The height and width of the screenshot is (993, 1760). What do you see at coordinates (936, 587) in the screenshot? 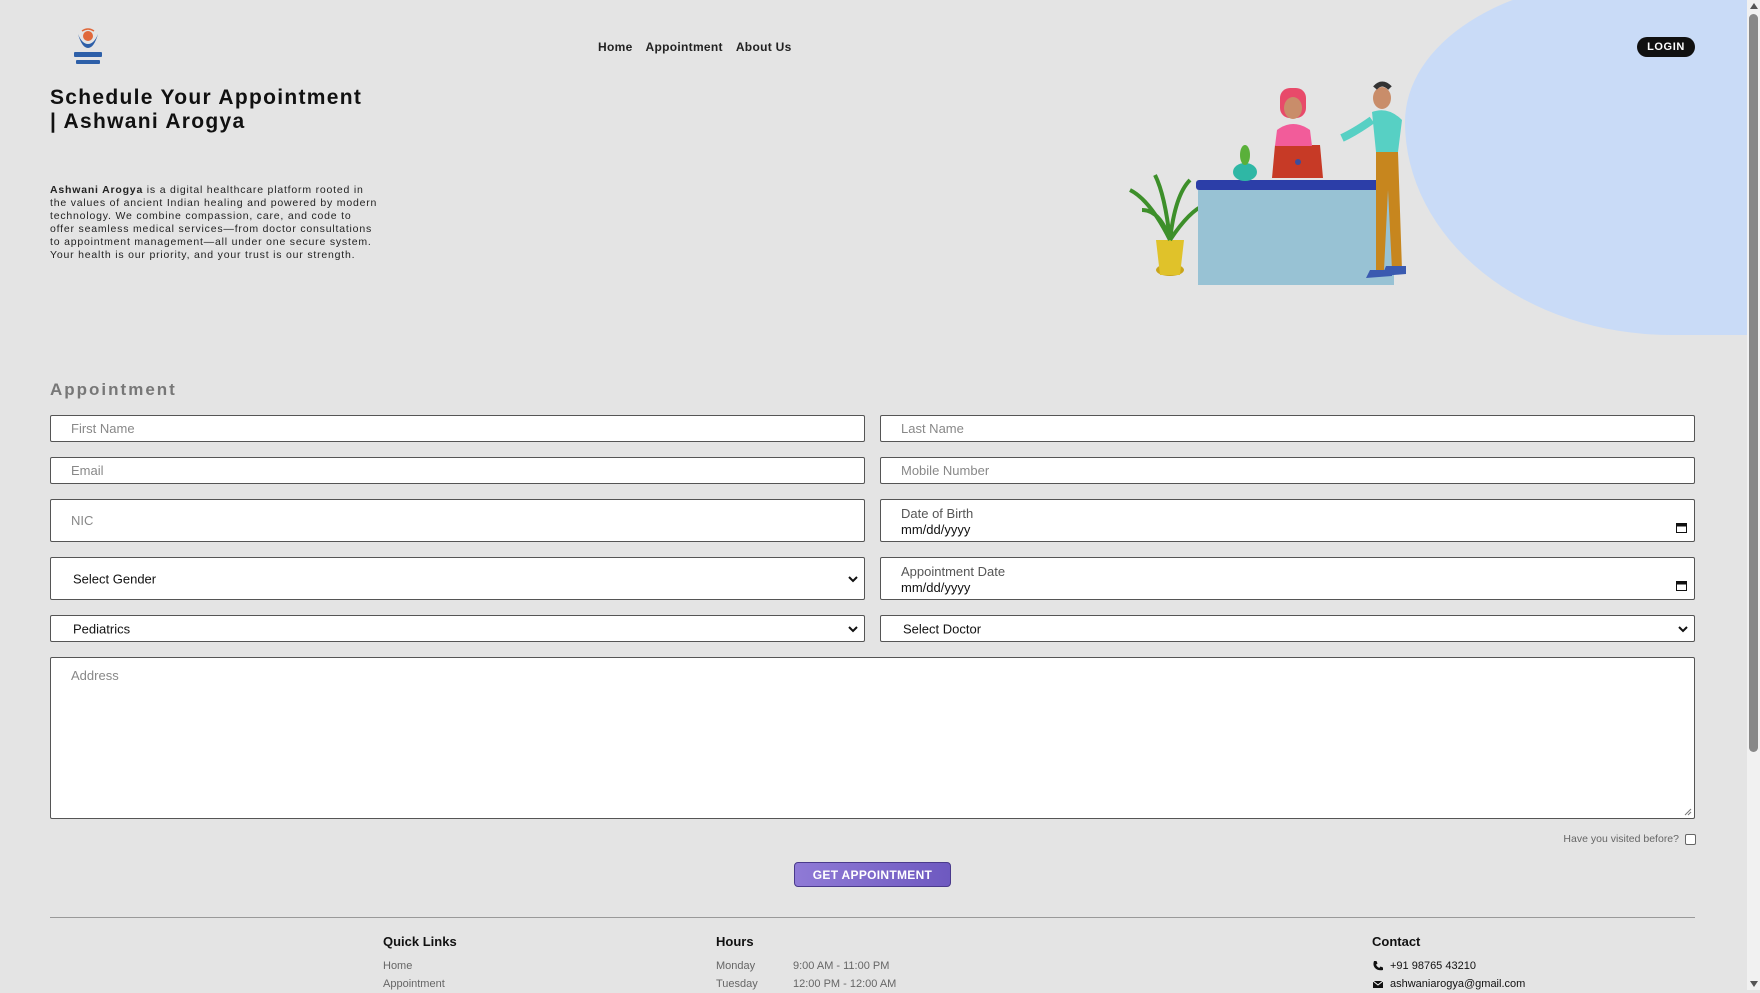
I see `appointment-date-value: mm/dd/yyyy` at bounding box center [936, 587].